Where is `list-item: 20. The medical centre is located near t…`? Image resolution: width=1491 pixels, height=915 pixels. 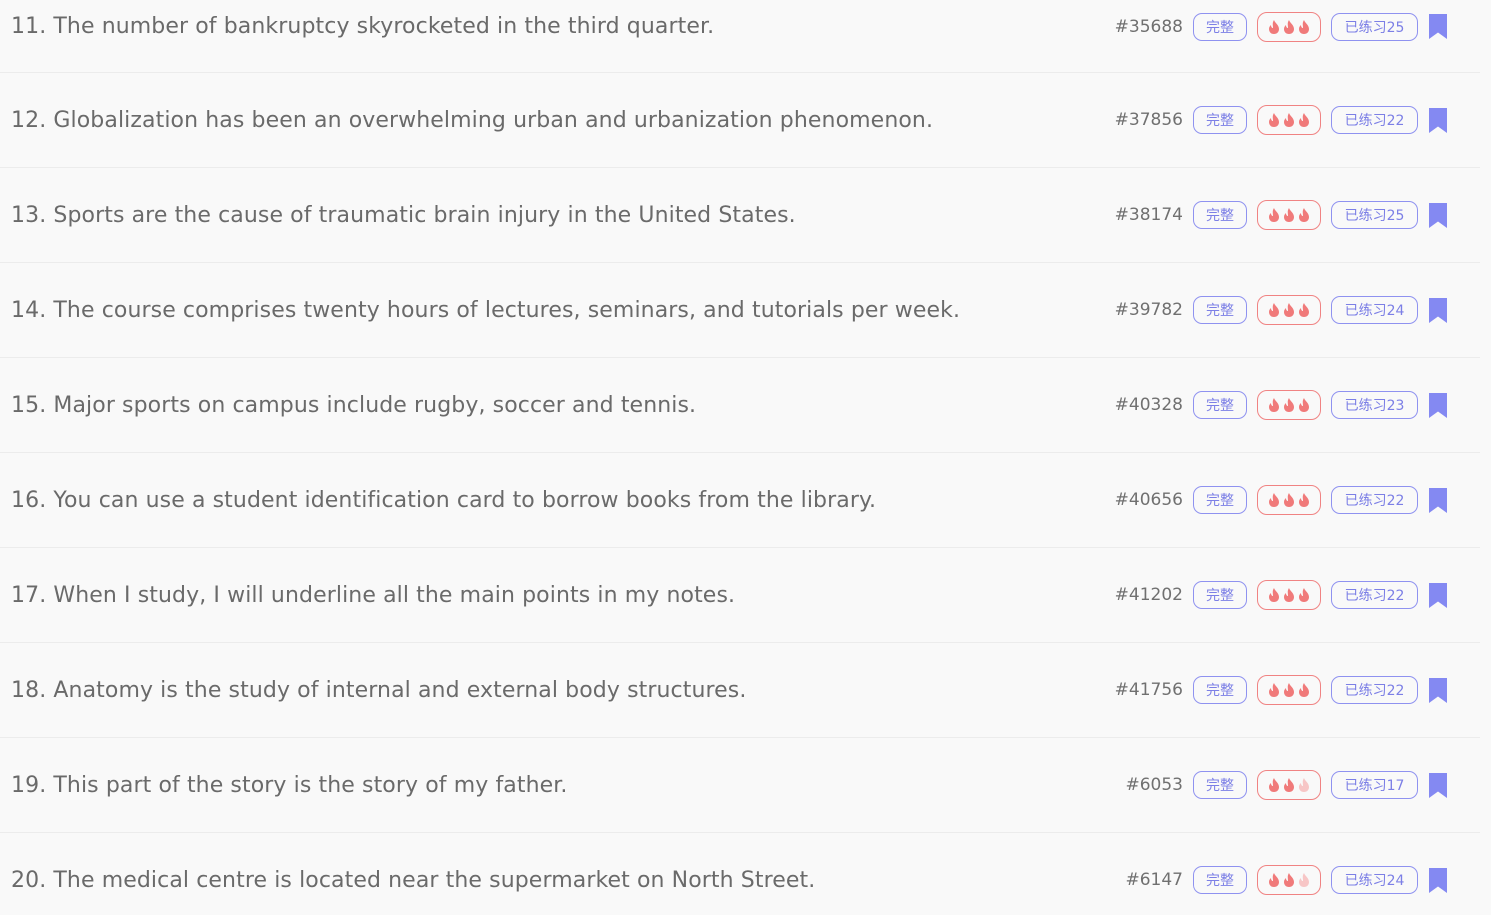 list-item: 20. The medical centre is located near t… is located at coordinates (740, 874).